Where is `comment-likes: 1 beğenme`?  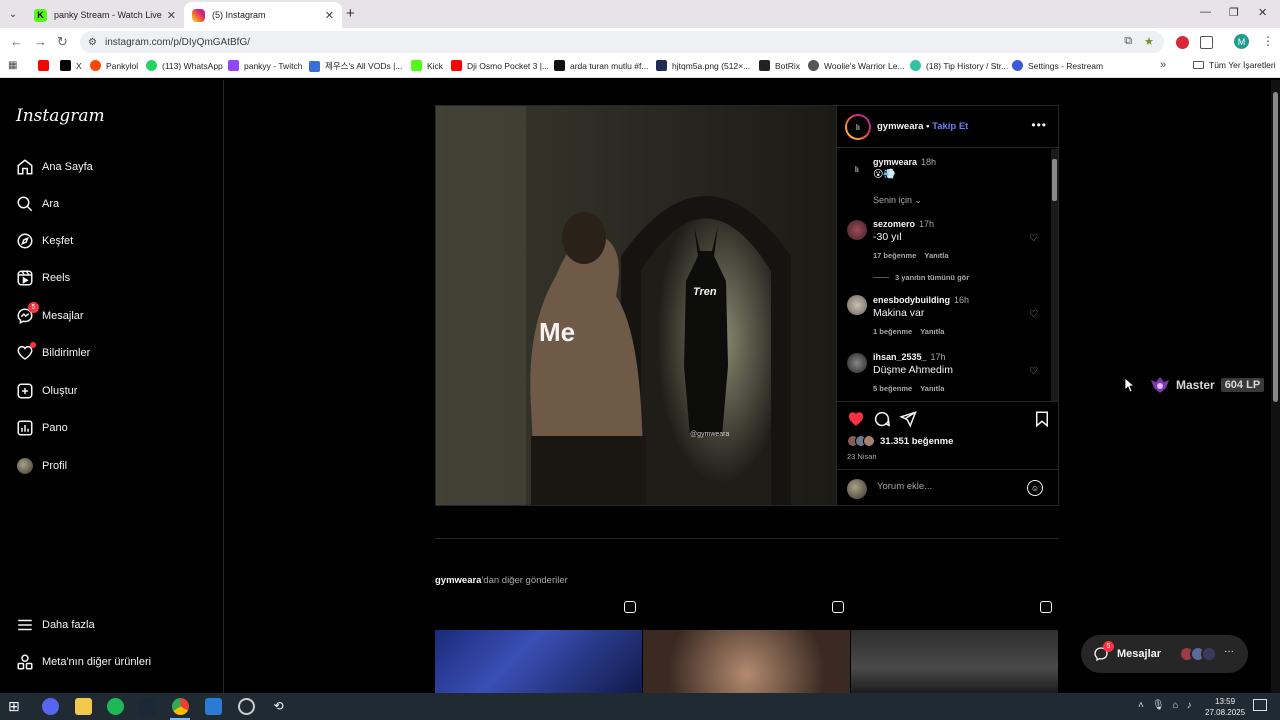 comment-likes: 1 beğenme is located at coordinates (892, 331).